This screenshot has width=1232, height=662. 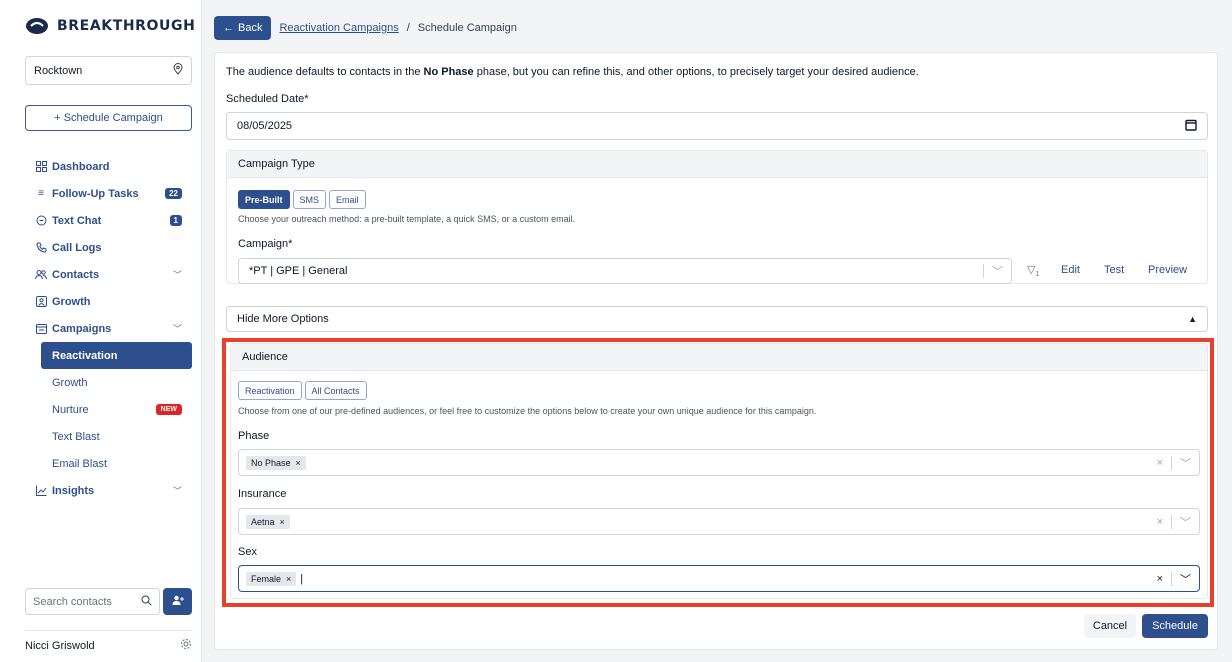 I want to click on preview-button: Preview, so click(x=1167, y=270).